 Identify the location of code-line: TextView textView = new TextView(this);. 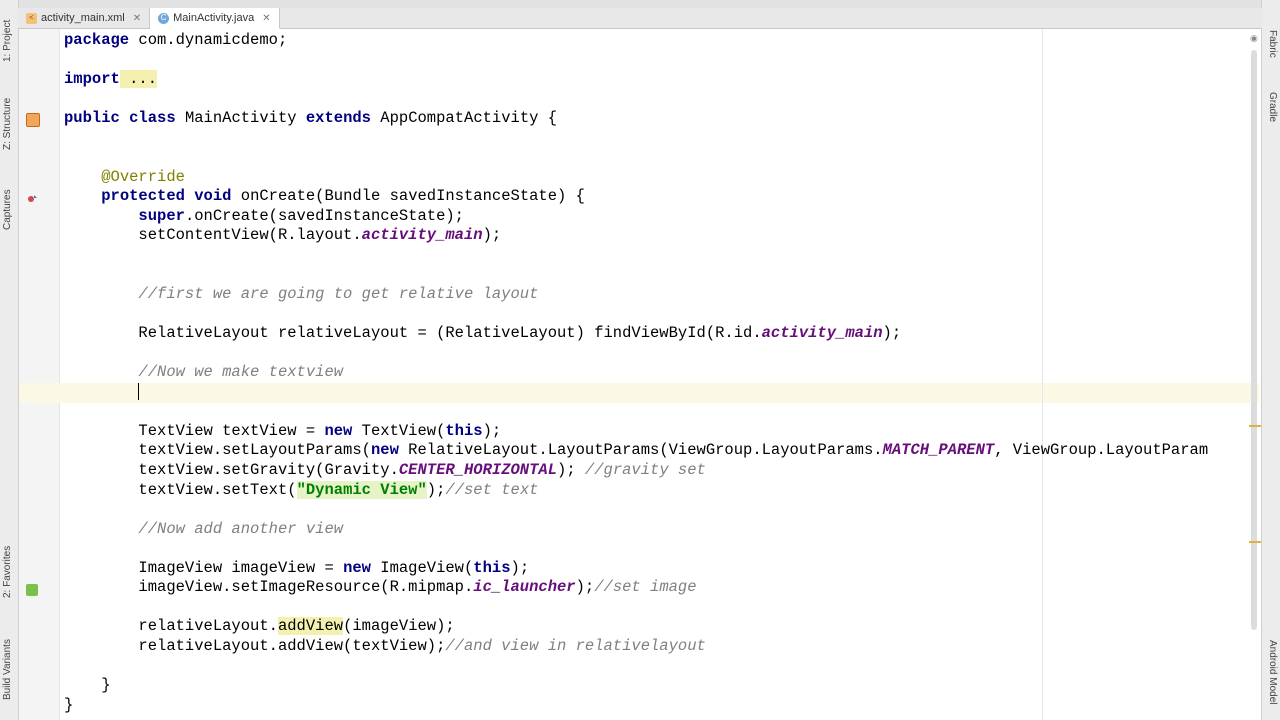
(320, 430).